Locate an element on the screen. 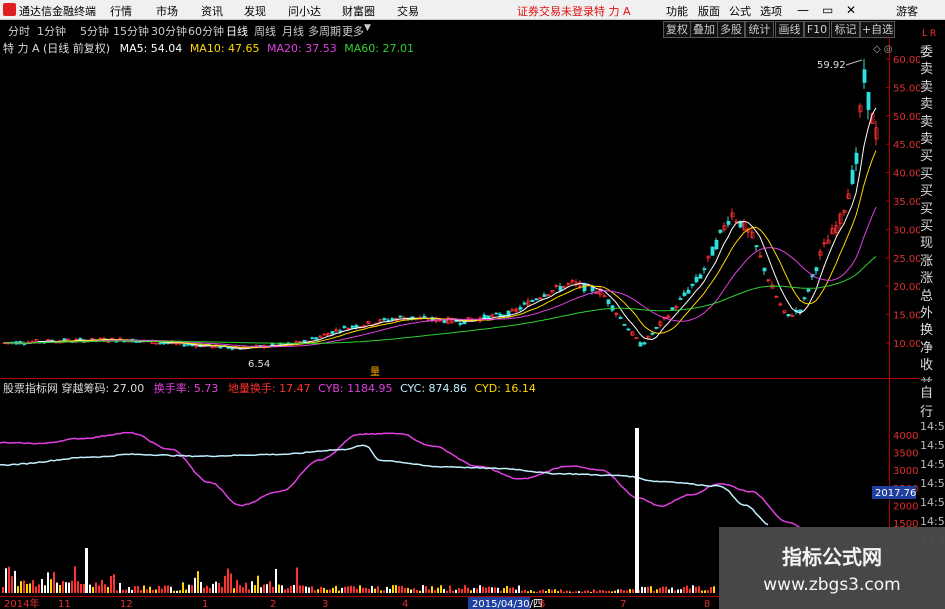 The width and height of the screenshot is (945, 609). date-tick-label: 2 is located at coordinates (273, 604).